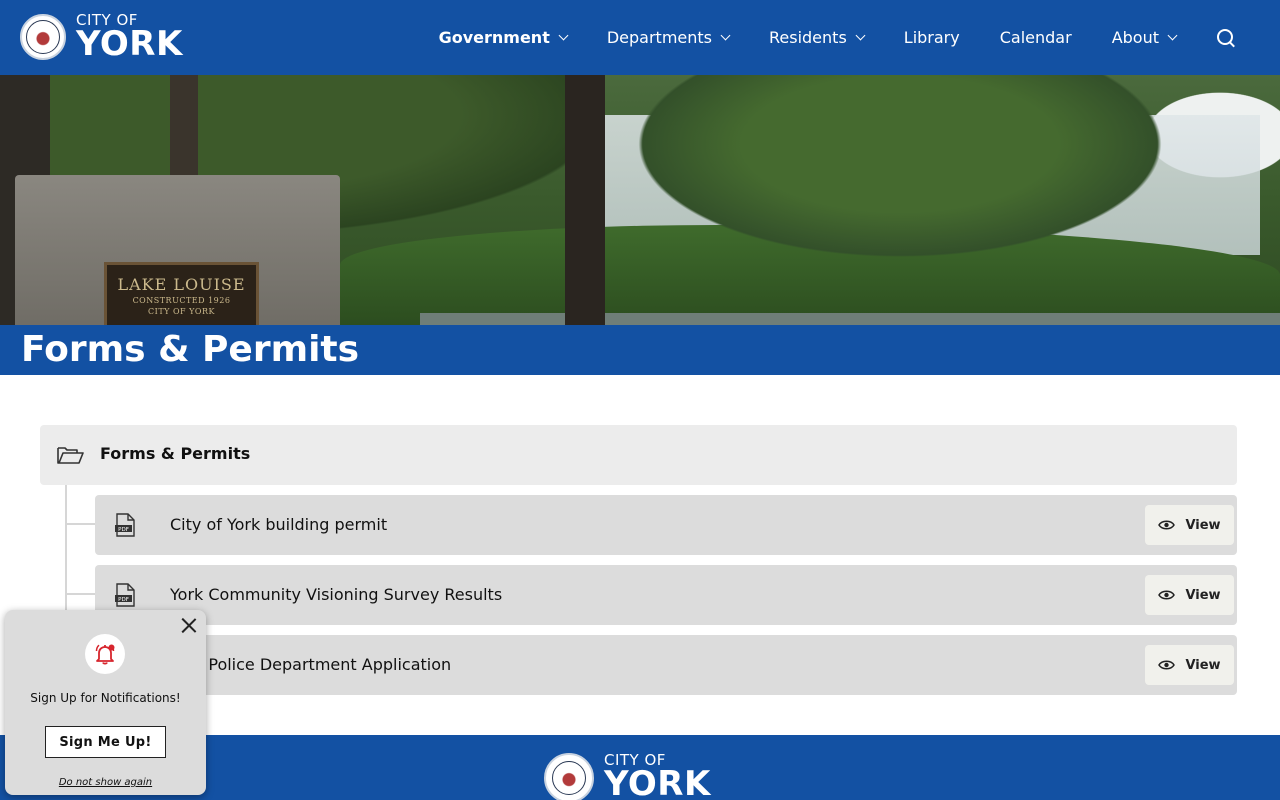  I want to click on notification-text: Sign Up for Notifications!, so click(105, 698).